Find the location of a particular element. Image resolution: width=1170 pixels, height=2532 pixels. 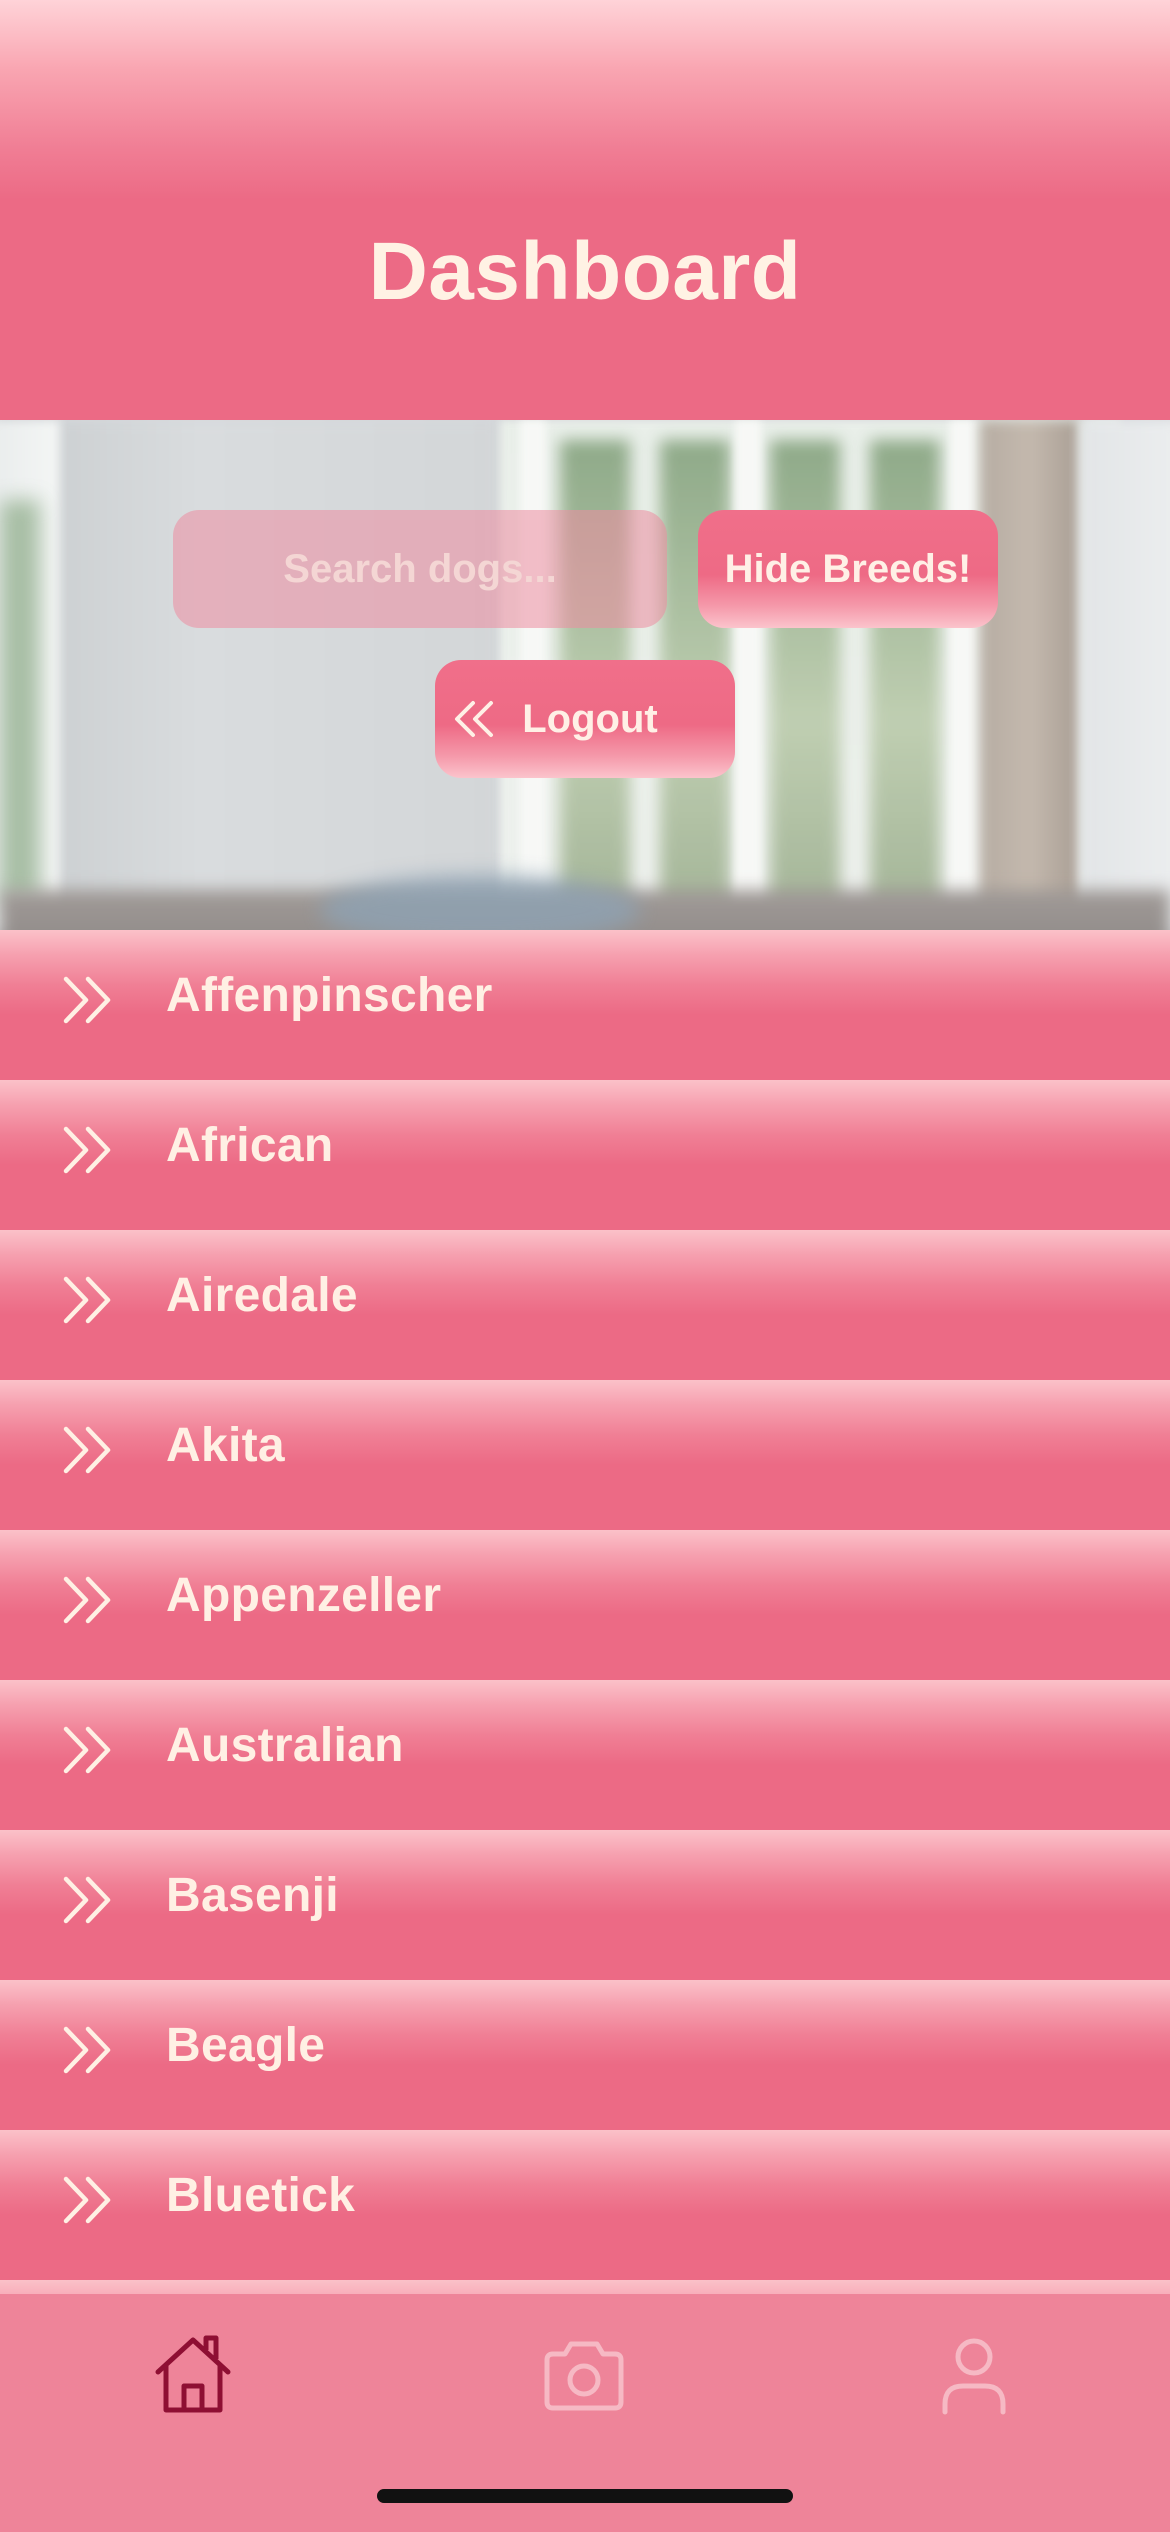

breed-label: Basenji is located at coordinates (252, 1895).